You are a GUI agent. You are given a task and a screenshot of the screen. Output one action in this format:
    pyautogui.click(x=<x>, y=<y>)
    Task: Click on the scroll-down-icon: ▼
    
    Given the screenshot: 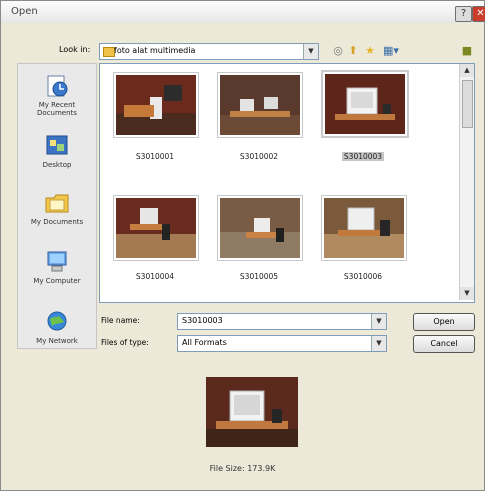 What is the action you would take?
    pyautogui.click(x=467, y=293)
    